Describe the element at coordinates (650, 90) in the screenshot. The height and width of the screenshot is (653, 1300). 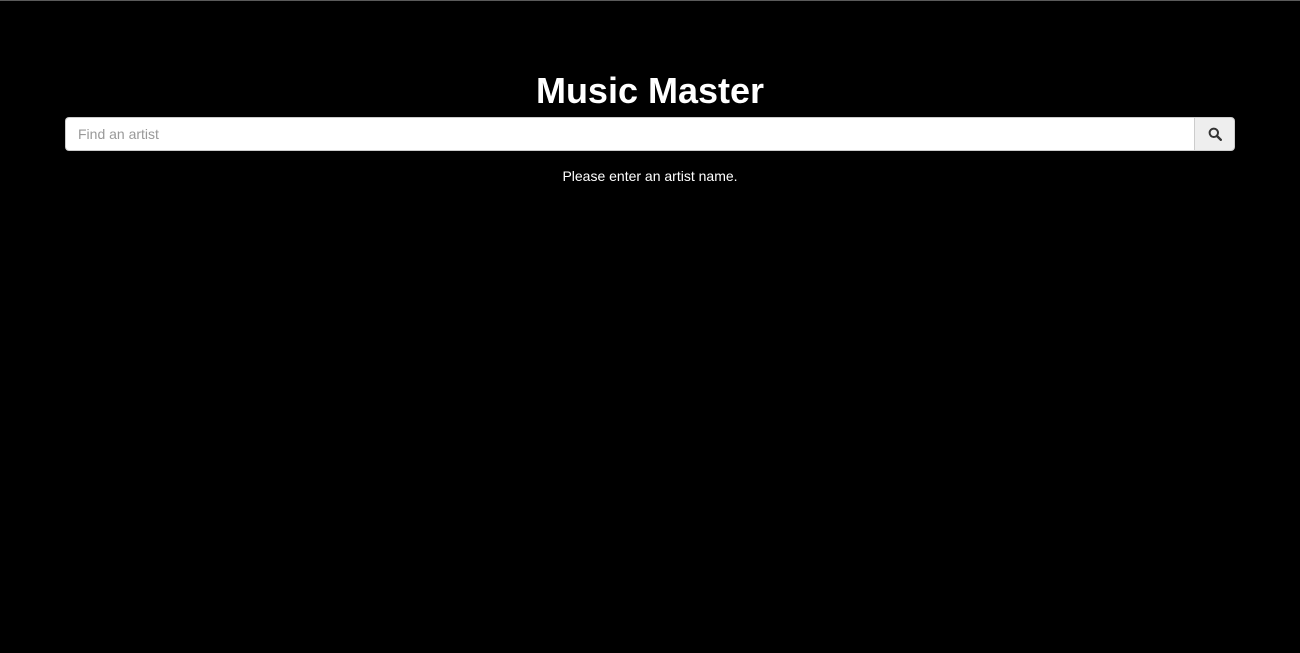
I see `page-title: Music Master` at that location.